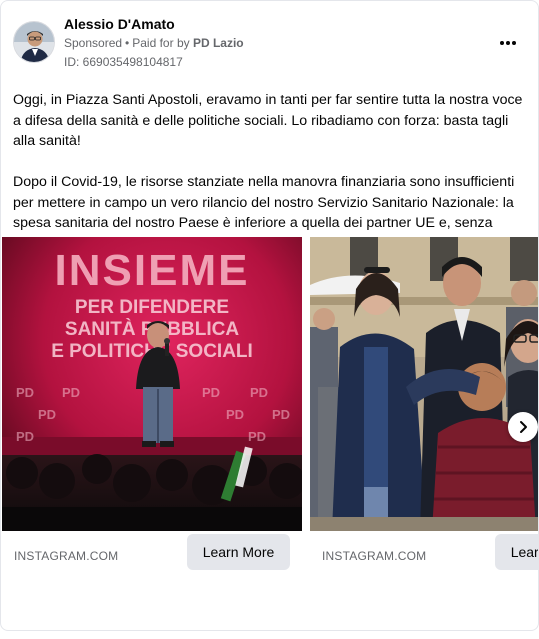  I want to click on poster-line: PER DIFENDERE, so click(152, 307).